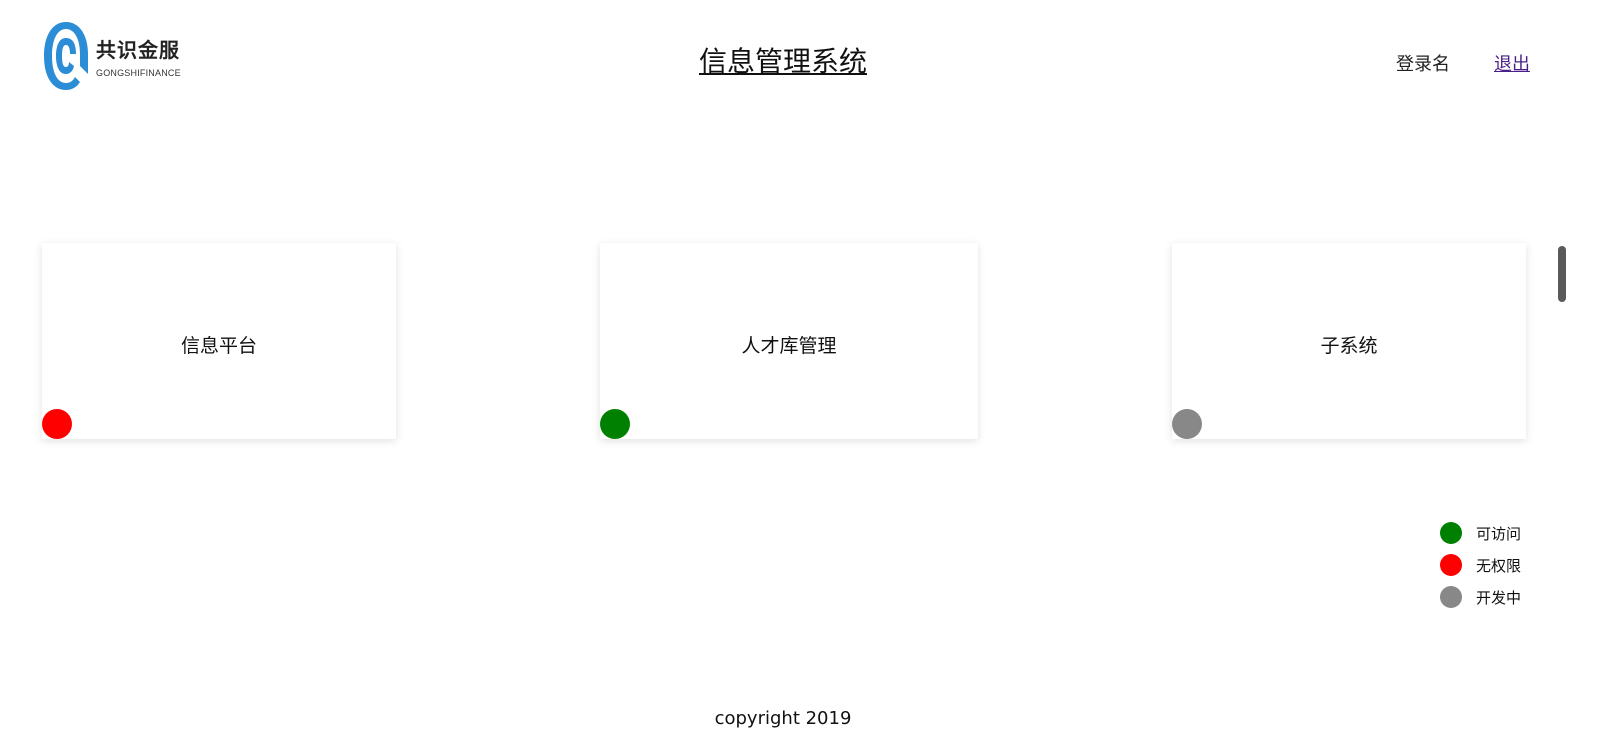 The image size is (1600, 756). I want to click on legend-dot-red, so click(1451, 565).